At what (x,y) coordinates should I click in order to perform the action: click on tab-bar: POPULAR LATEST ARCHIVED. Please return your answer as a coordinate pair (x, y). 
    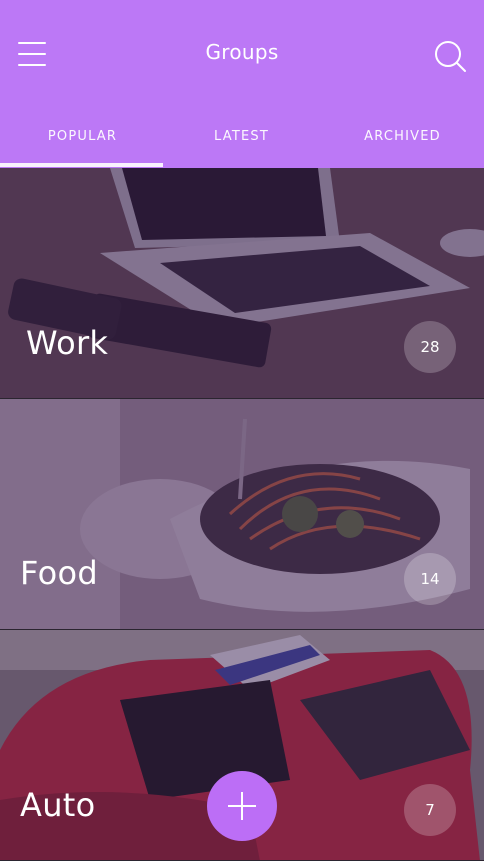
    Looking at the image, I should click on (242, 144).